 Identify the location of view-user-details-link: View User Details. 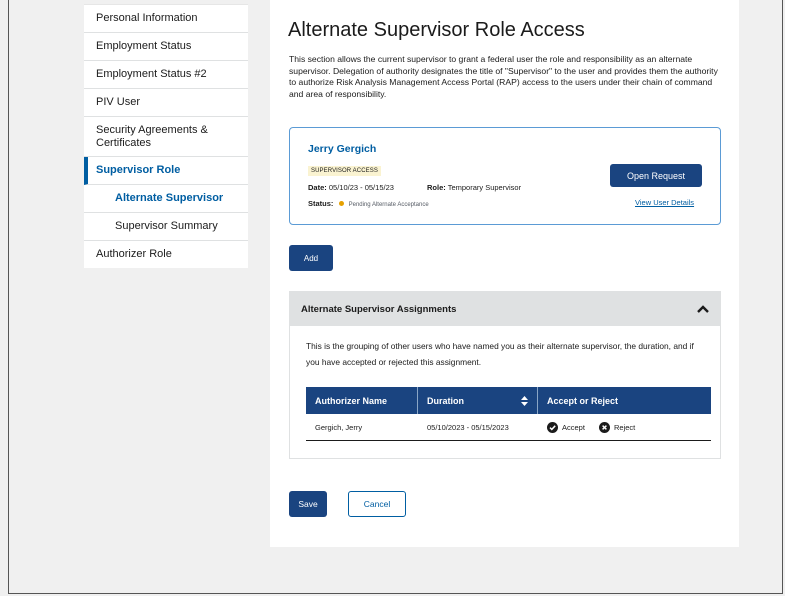
(664, 202).